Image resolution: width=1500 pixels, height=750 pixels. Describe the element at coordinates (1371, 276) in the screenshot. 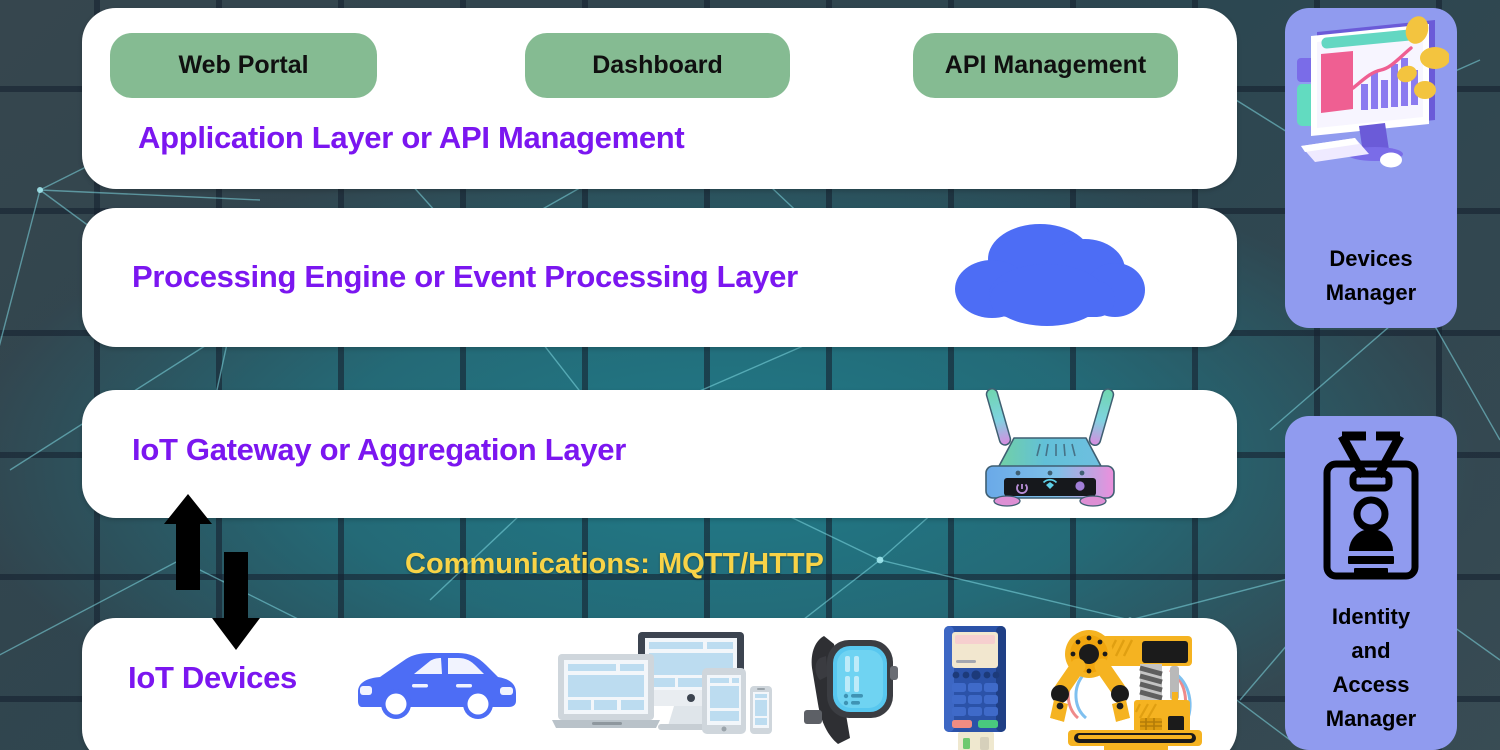

I see `side-panel-devices-manager-label: Devices Manager` at that location.